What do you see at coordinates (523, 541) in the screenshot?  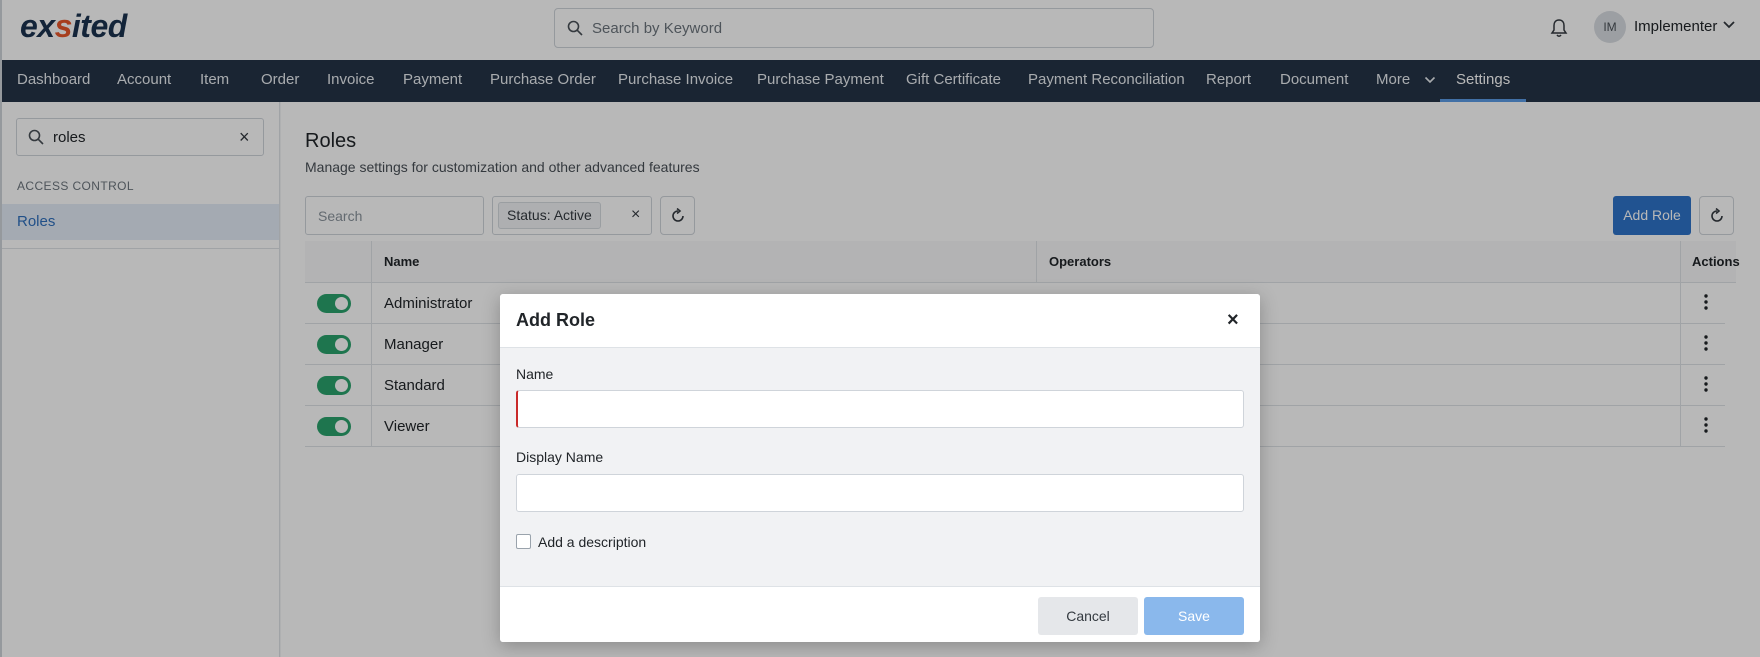 I see `add-description-checkbox` at bounding box center [523, 541].